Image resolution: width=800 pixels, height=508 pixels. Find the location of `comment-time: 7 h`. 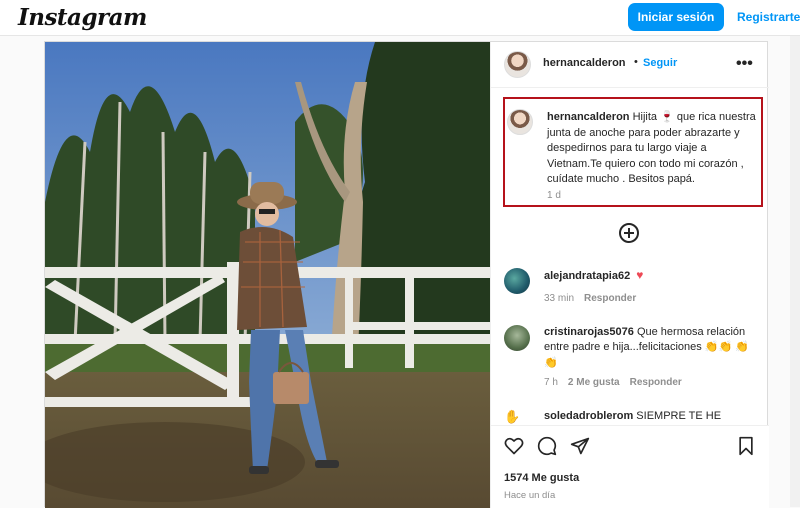

comment-time: 7 h is located at coordinates (551, 382).